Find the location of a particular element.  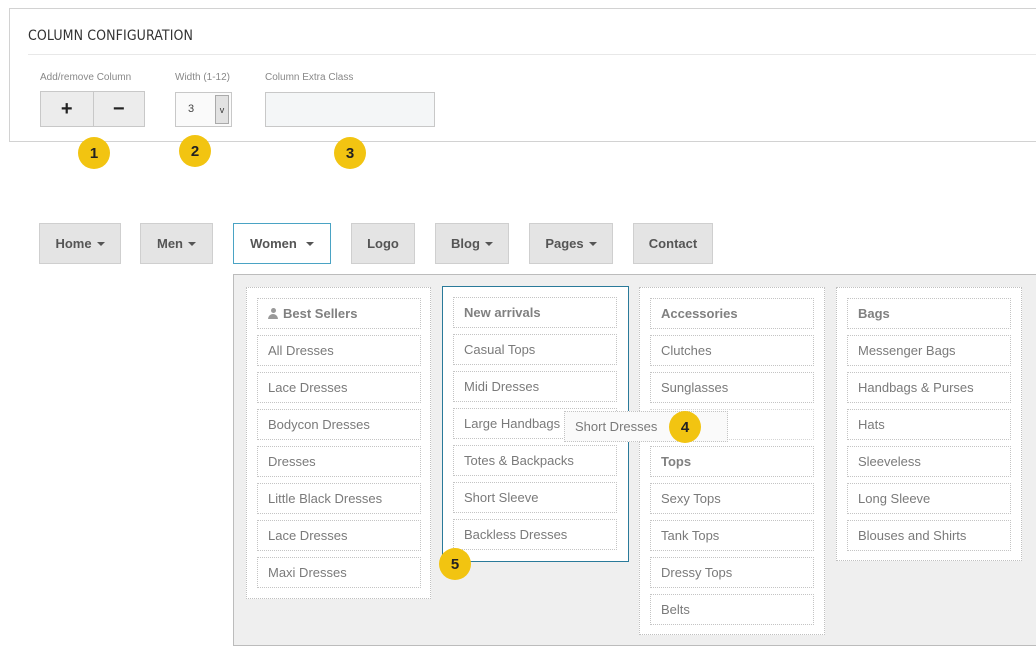

width-label: Width (1-12) is located at coordinates (203, 77).